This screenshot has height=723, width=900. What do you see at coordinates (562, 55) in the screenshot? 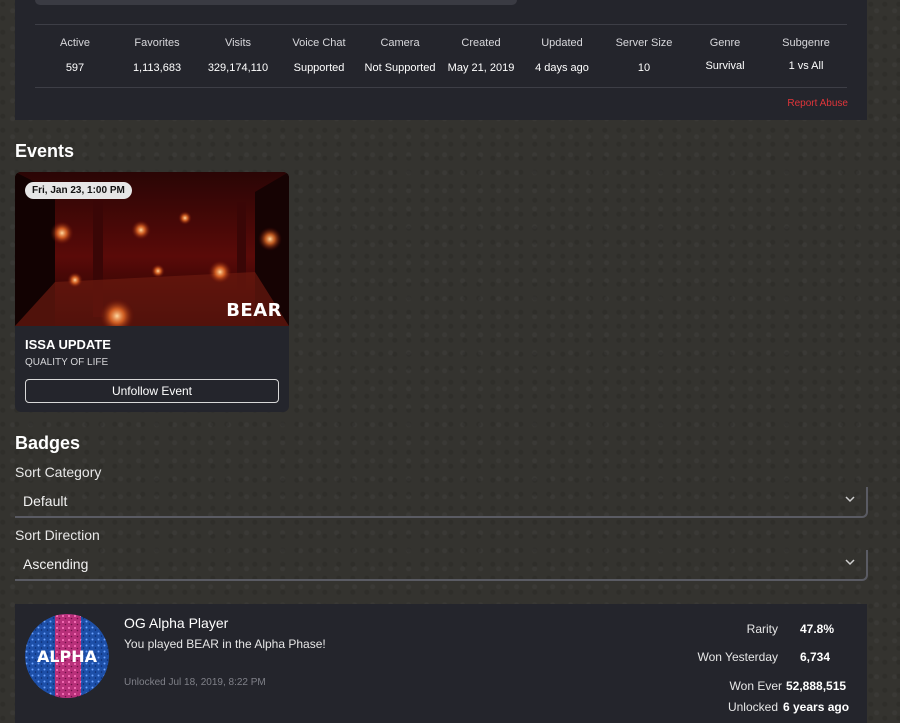
I see `stat-updated: Updated 4 days ago` at bounding box center [562, 55].